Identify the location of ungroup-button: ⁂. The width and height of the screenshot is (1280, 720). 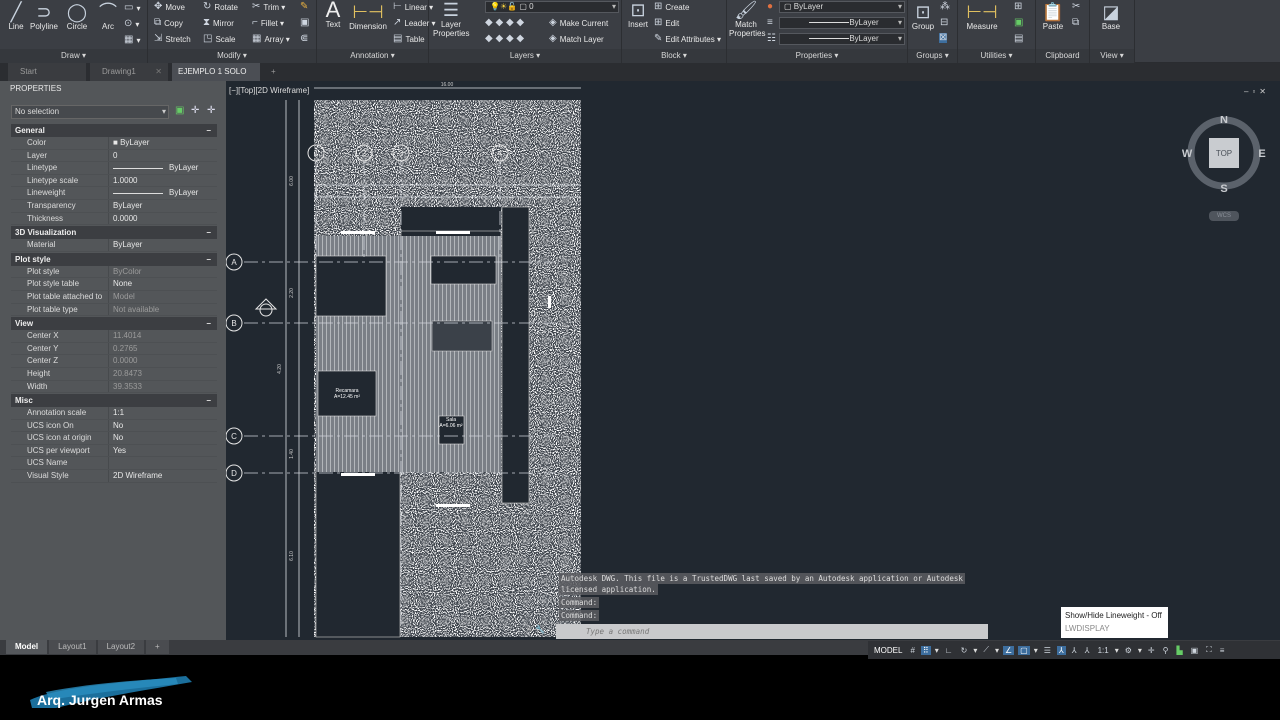
(945, 7).